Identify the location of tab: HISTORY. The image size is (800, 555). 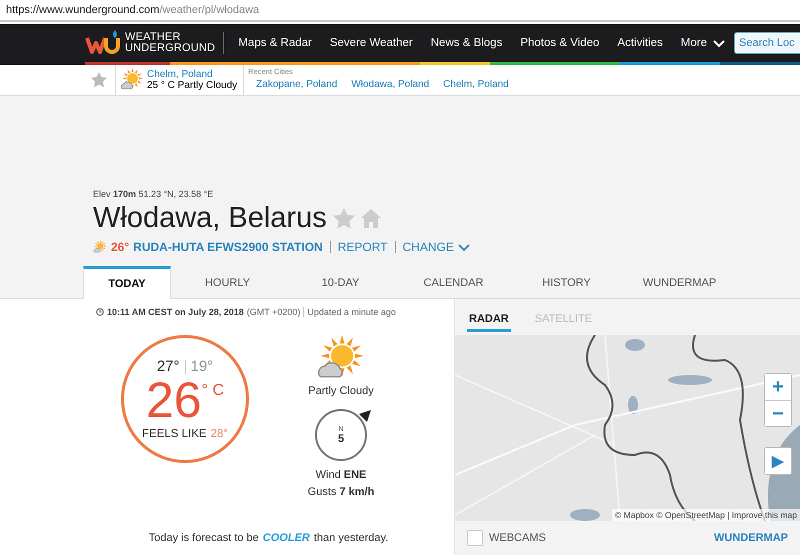
(566, 282).